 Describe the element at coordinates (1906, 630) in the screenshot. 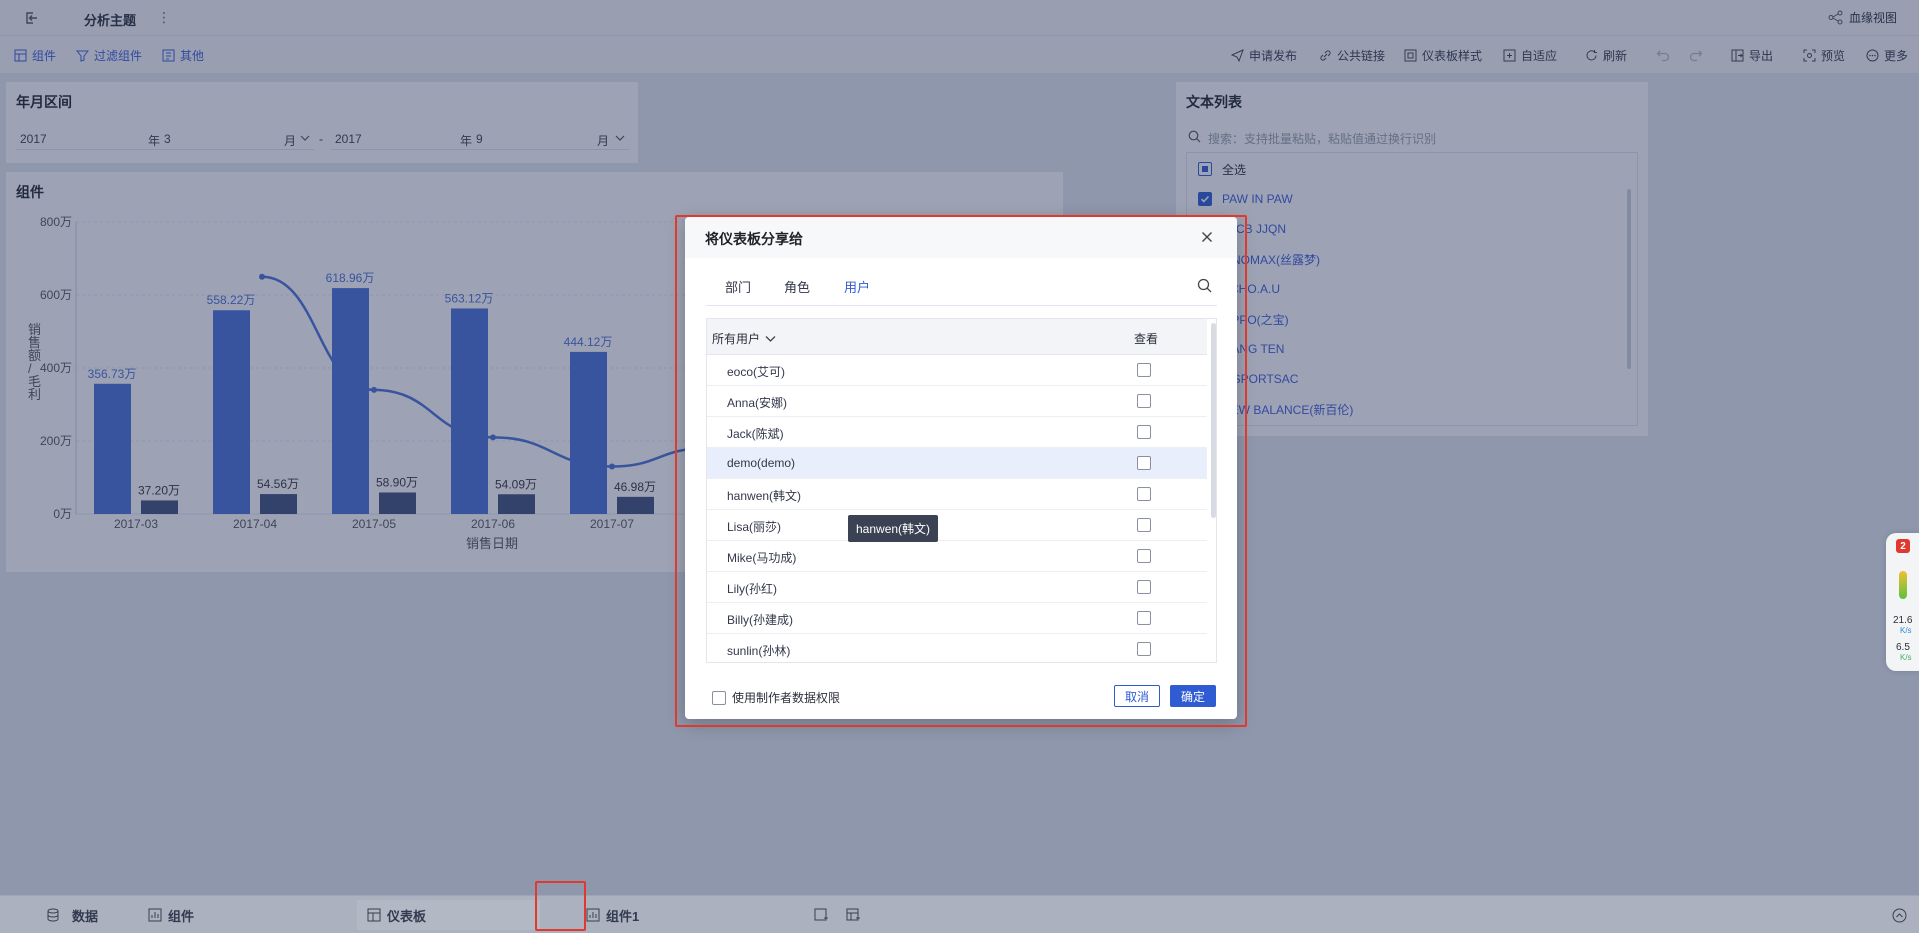

I see `upload-unit: K/s` at that location.